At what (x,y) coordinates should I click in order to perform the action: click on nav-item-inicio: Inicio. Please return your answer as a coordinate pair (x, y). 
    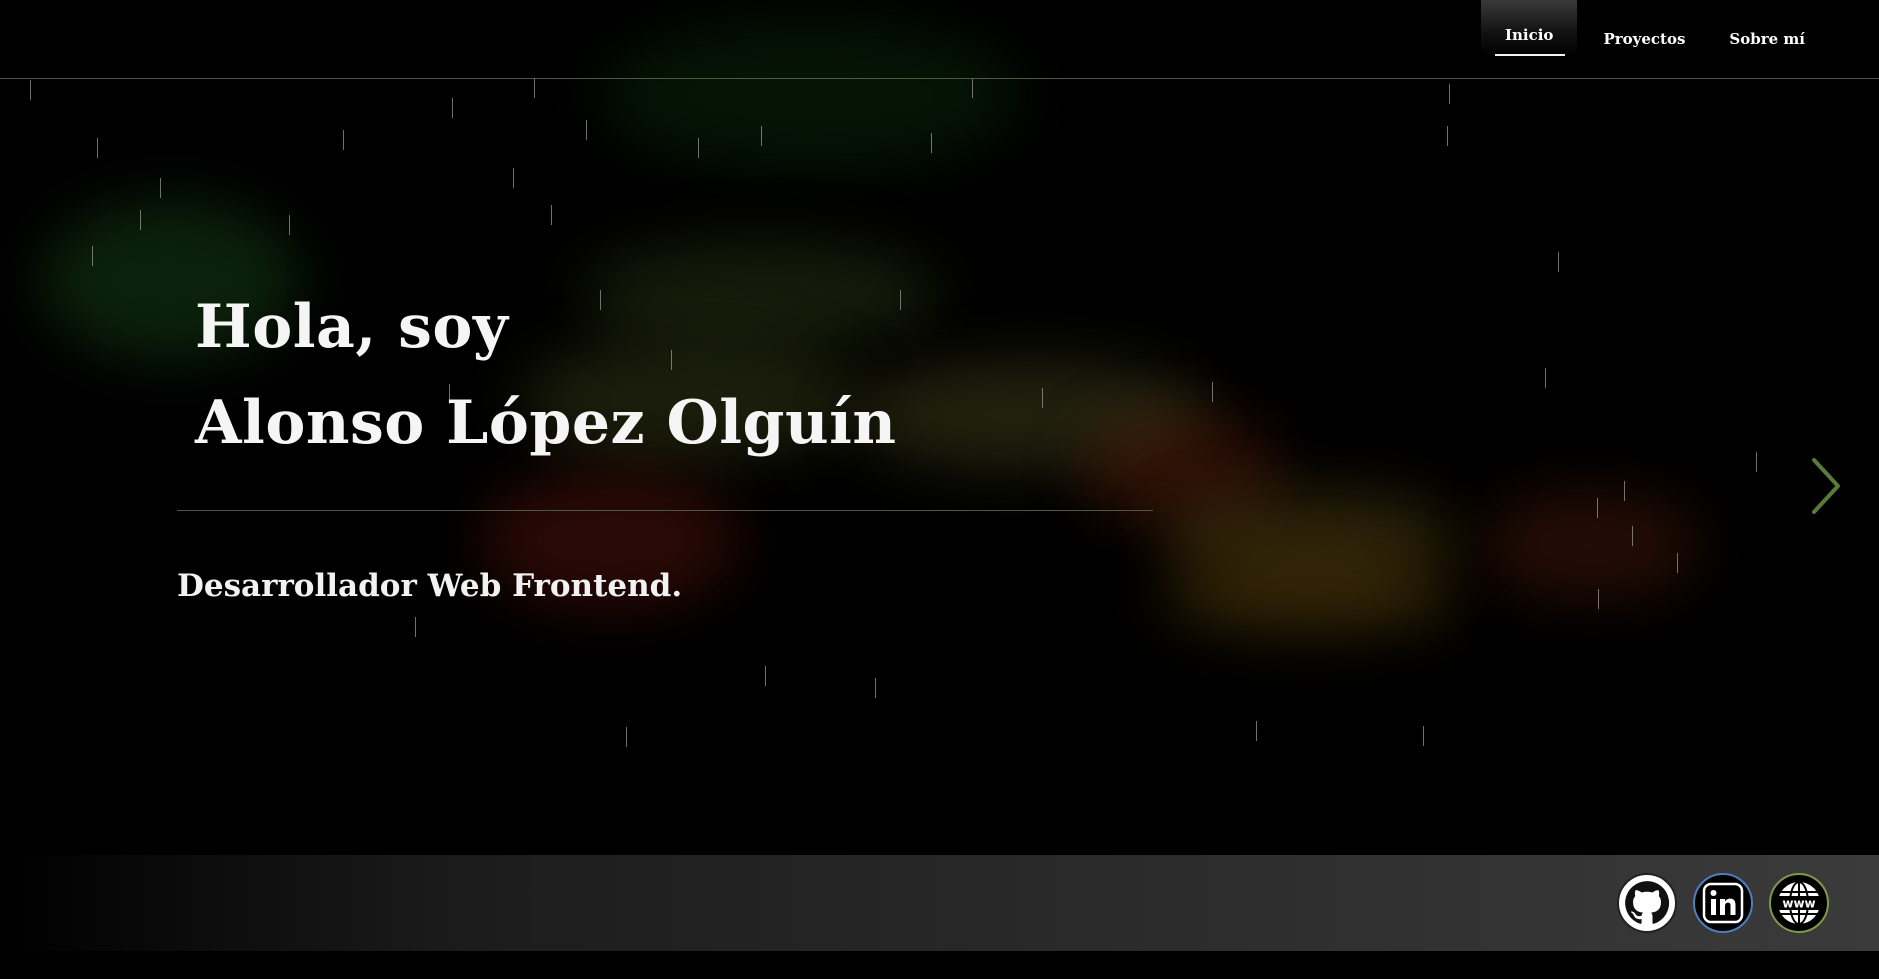
    Looking at the image, I should click on (1529, 28).